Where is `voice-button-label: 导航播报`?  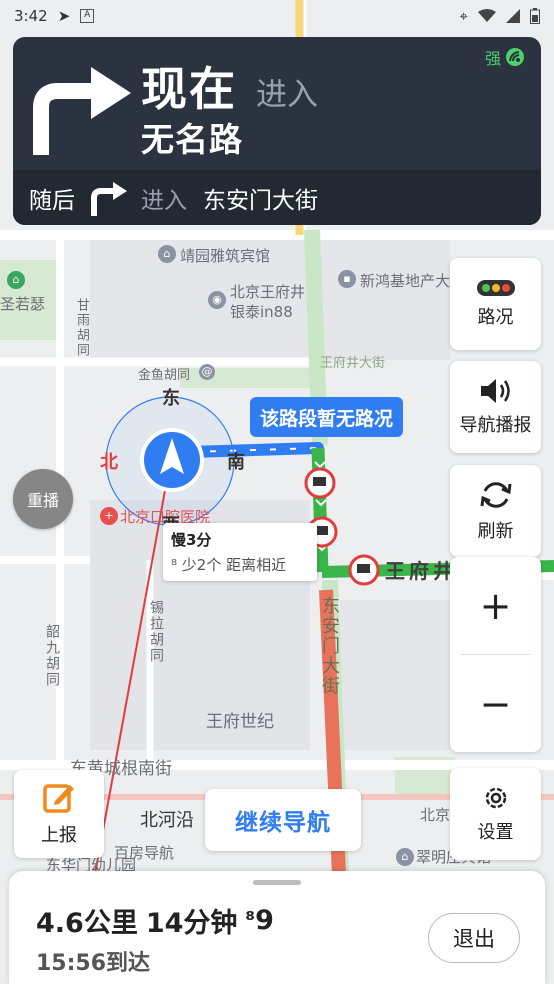
voice-button-label: 导航播报 is located at coordinates (495, 425).